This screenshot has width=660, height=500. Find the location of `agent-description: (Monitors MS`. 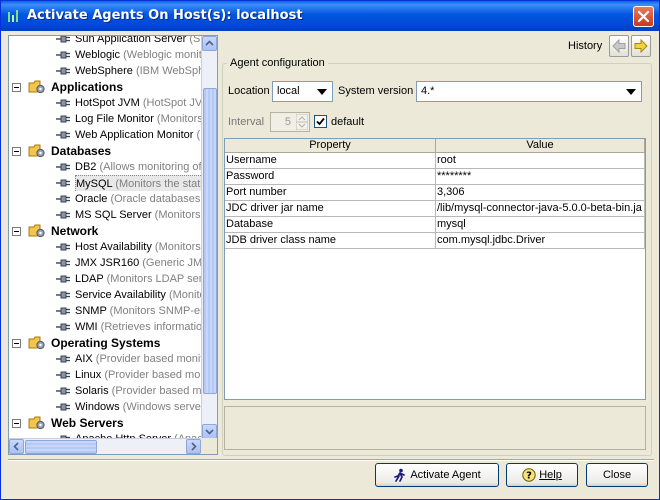

agent-description: (Monitors MS is located at coordinates (178, 215).